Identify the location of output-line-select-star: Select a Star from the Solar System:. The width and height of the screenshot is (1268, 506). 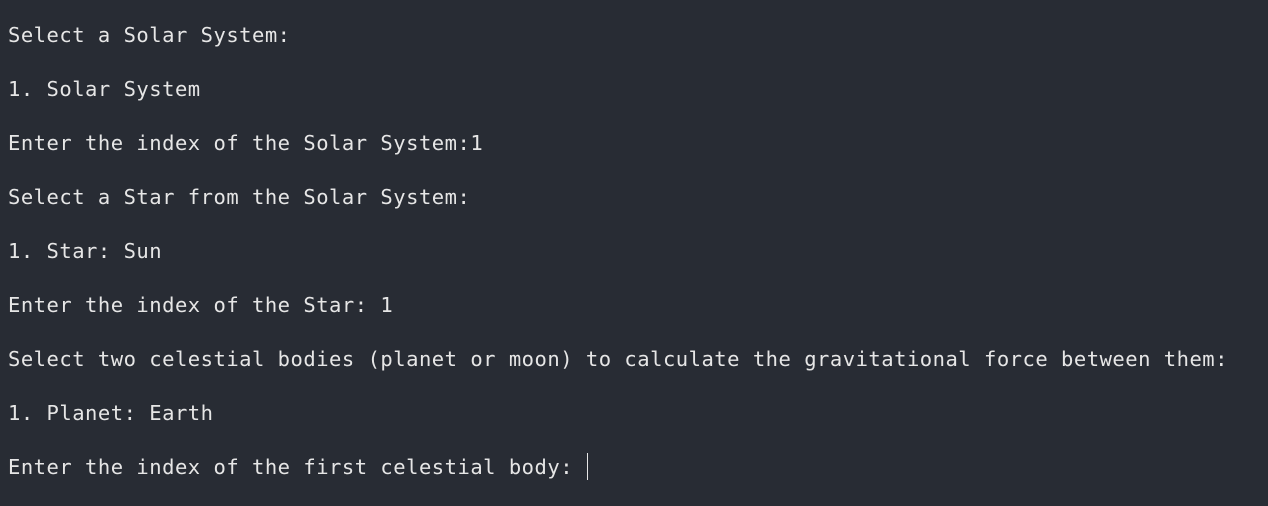
(239, 197).